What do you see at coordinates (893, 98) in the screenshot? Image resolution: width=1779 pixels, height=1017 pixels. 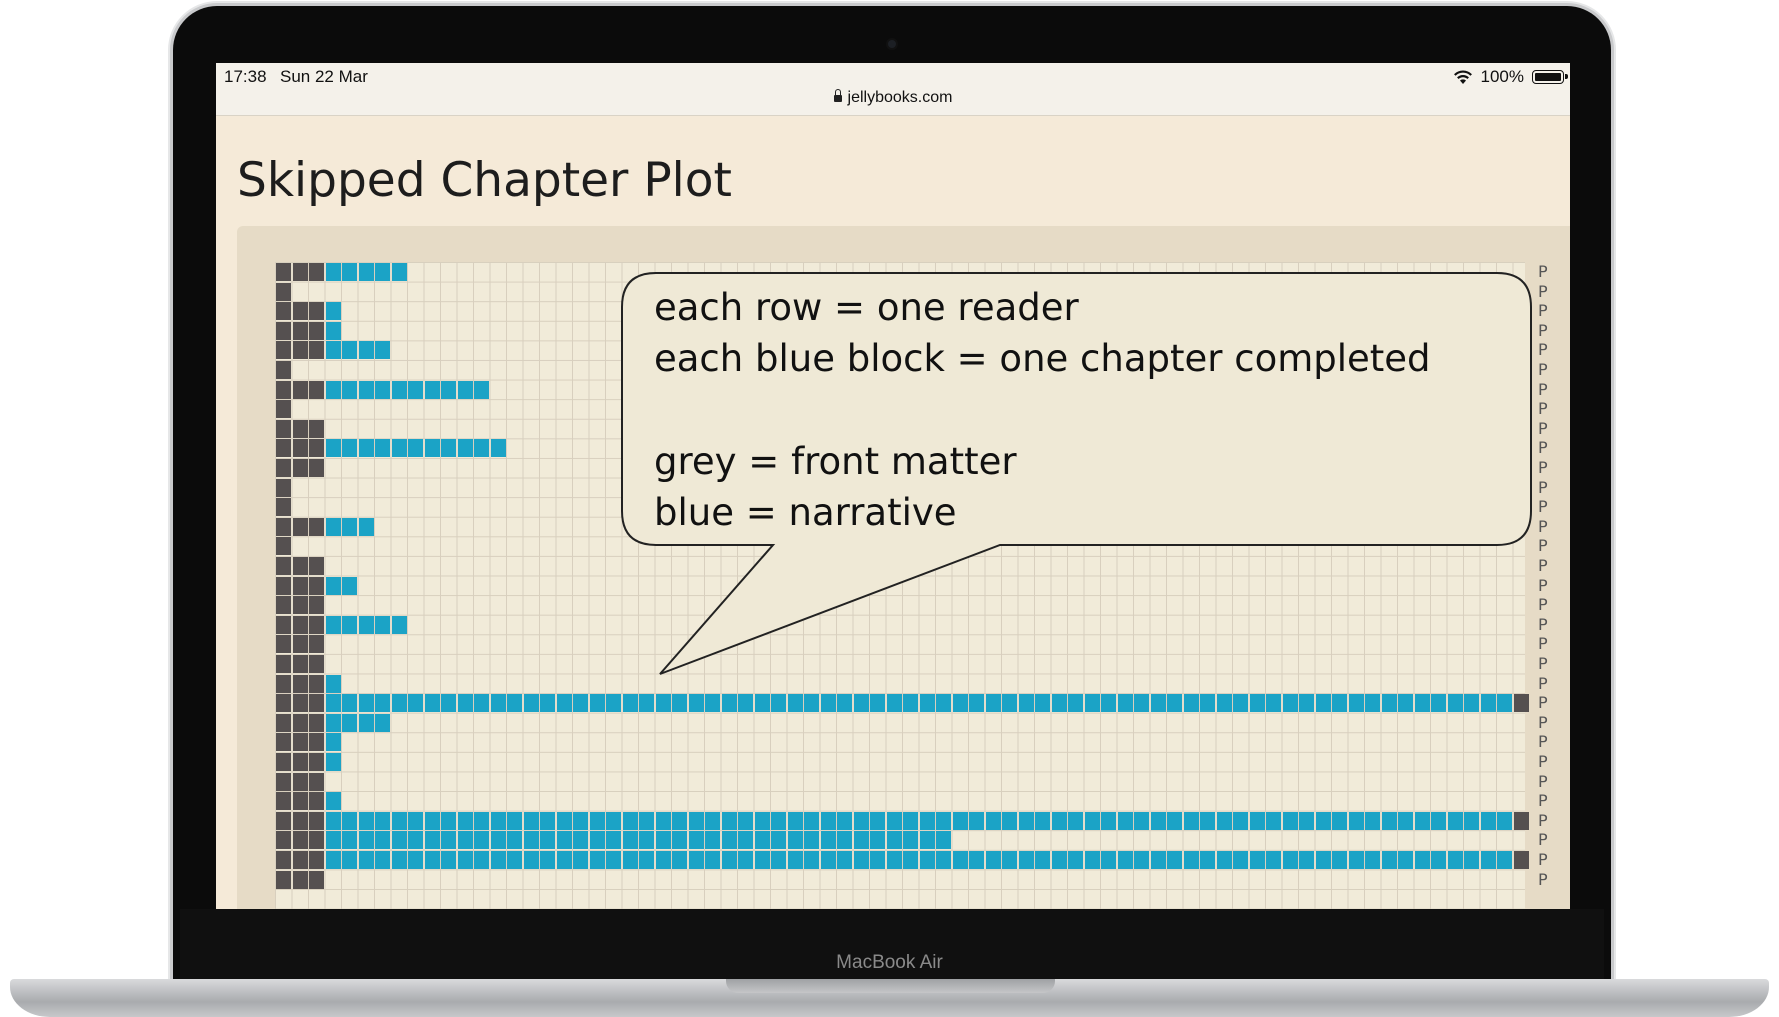 I see `address-bar: jellybooks.com` at bounding box center [893, 98].